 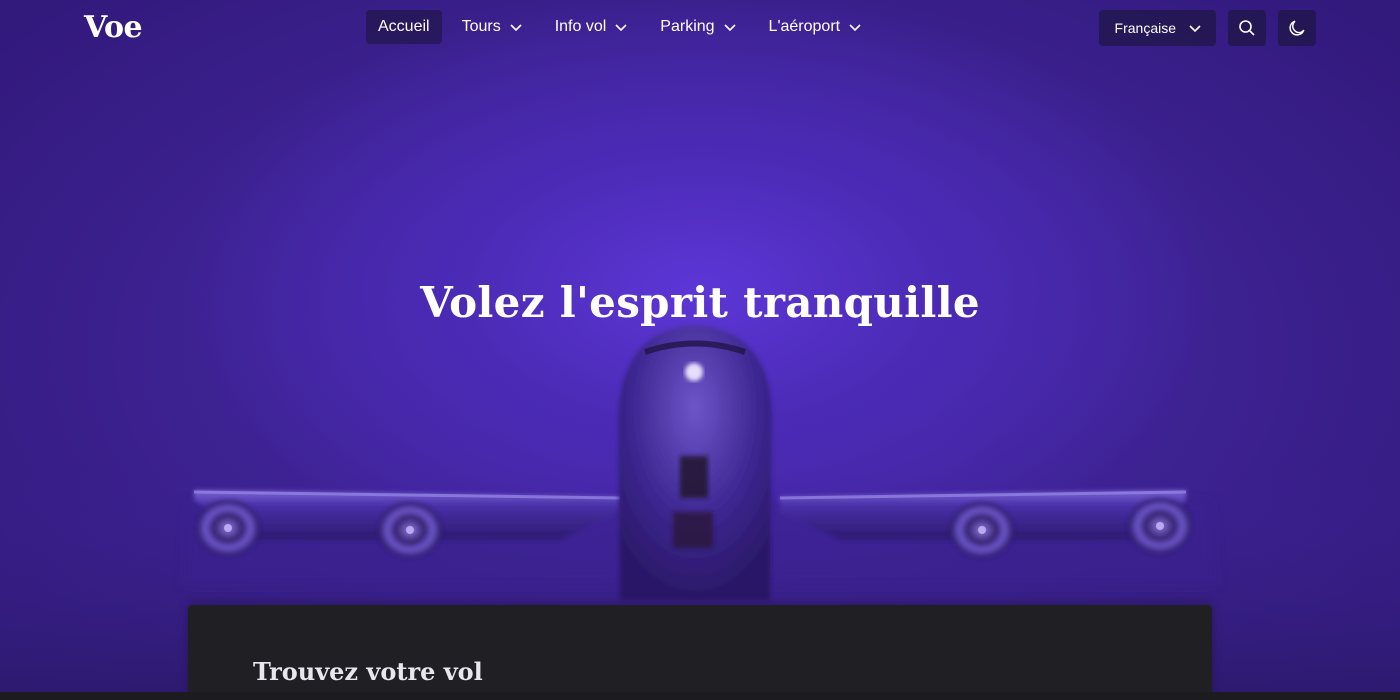 What do you see at coordinates (113, 27) in the screenshot?
I see `brand-logo: Voe` at bounding box center [113, 27].